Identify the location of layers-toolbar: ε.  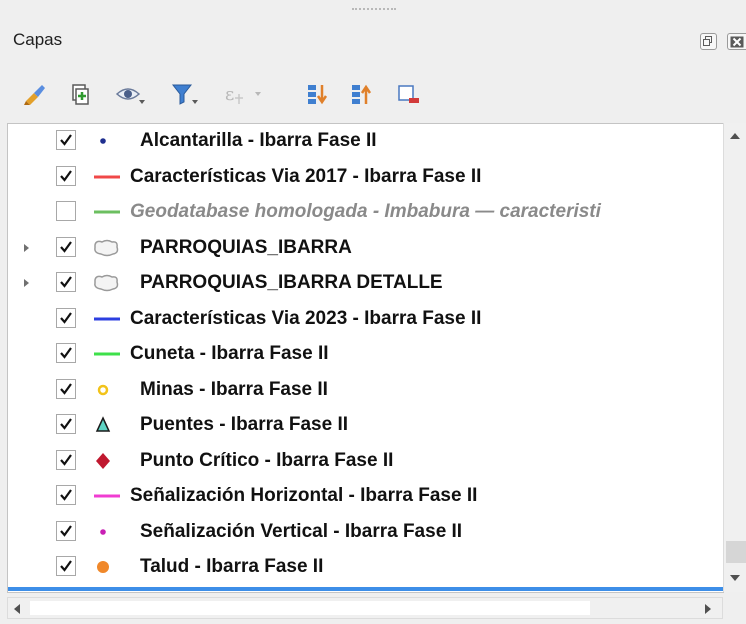
(373, 96).